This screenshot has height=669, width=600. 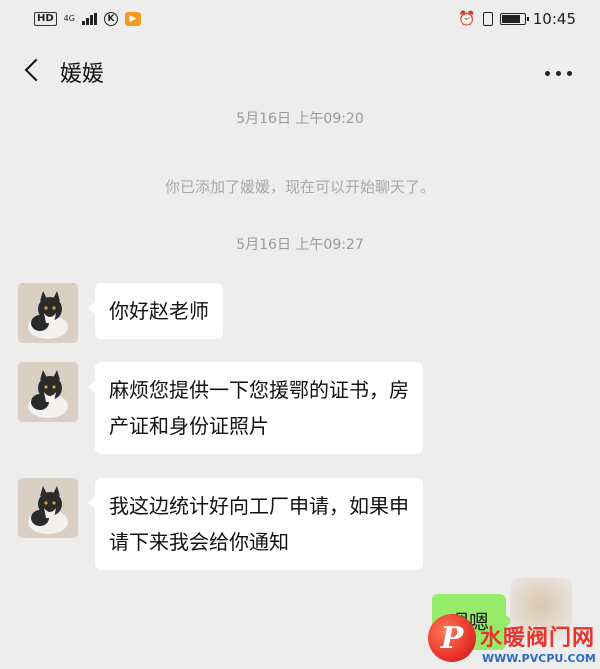 I want to click on signal-icon, so click(x=89, y=19).